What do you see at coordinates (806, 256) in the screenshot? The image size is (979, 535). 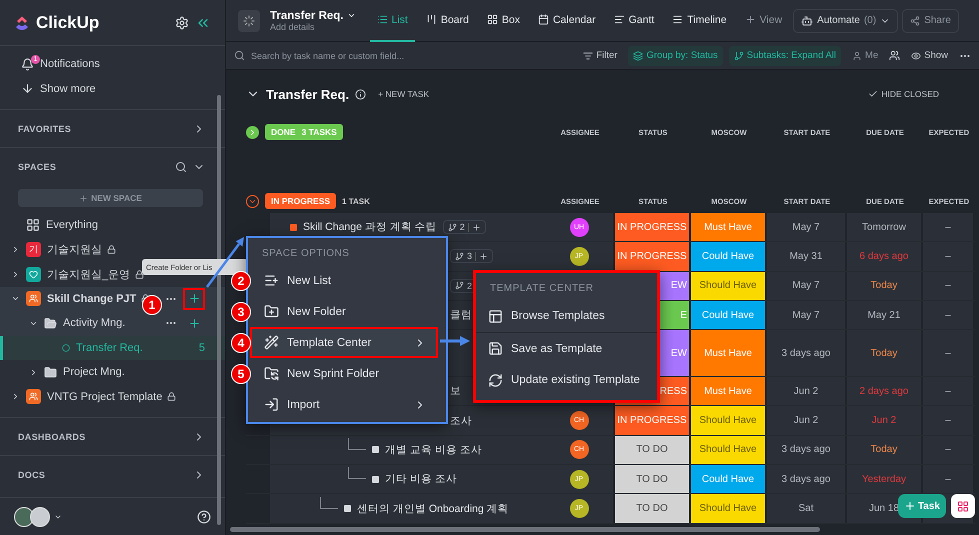 I see `start-date-cell: May 31` at bounding box center [806, 256].